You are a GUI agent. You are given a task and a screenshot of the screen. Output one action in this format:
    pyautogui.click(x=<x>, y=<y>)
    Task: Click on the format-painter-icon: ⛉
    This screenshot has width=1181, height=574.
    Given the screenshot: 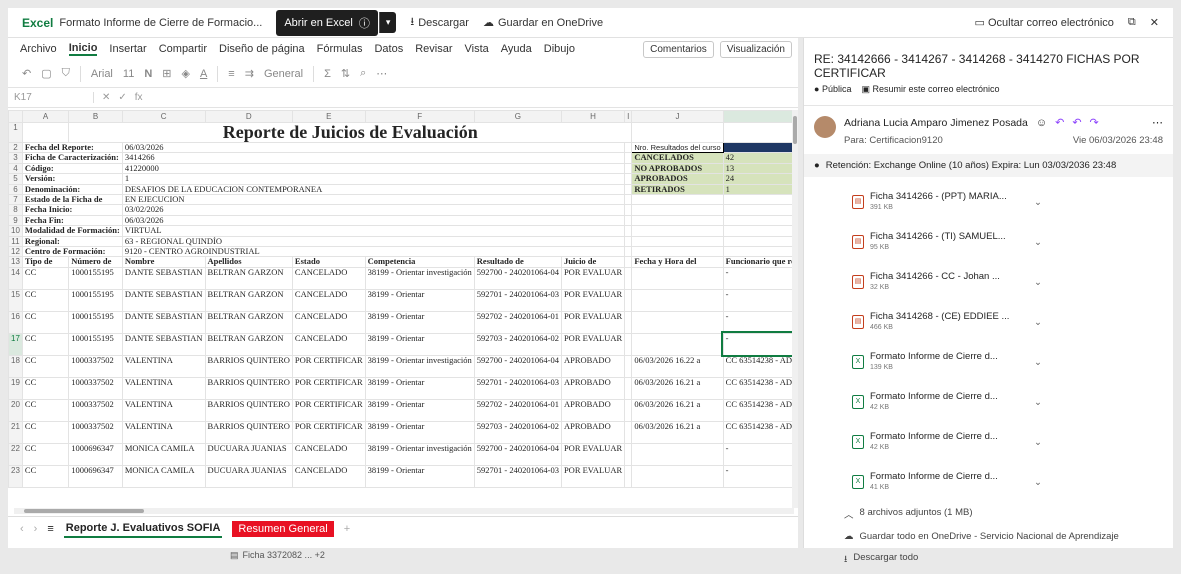 What is the action you would take?
    pyautogui.click(x=66, y=73)
    